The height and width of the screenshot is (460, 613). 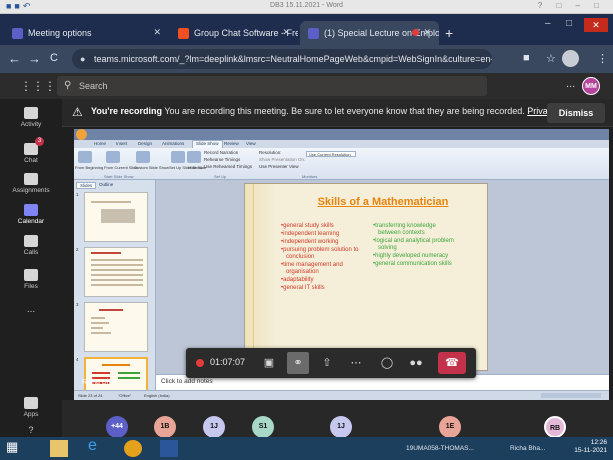 What do you see at coordinates (113, 157) in the screenshot?
I see `from-current-icon` at bounding box center [113, 157].